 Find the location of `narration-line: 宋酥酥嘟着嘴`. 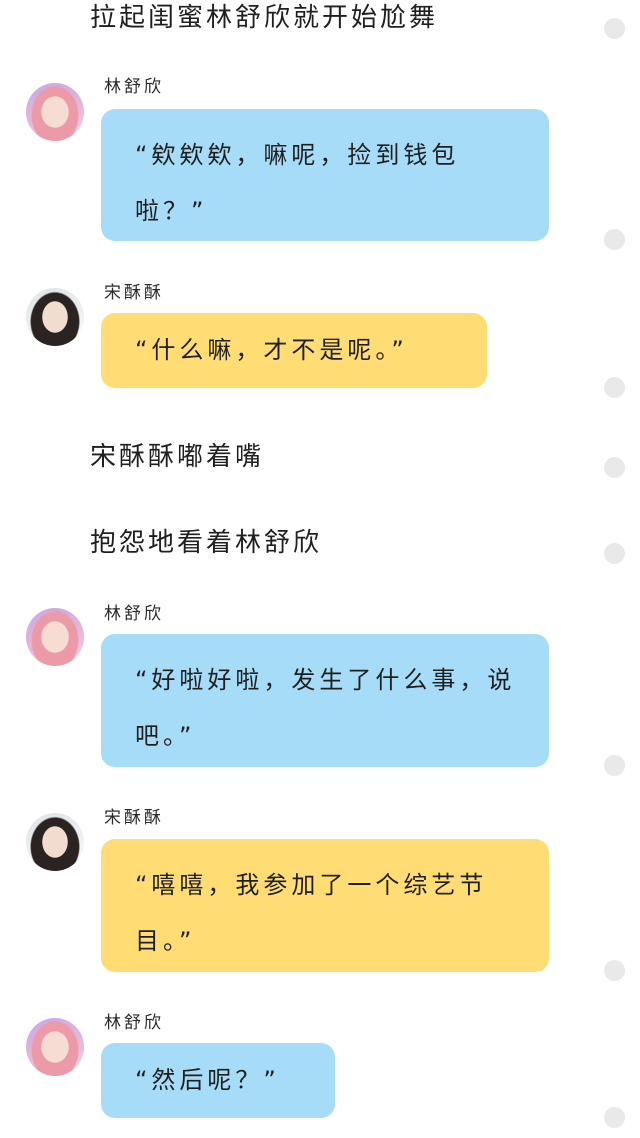

narration-line: 宋酥酥嘟着嘴 is located at coordinates (177, 457).